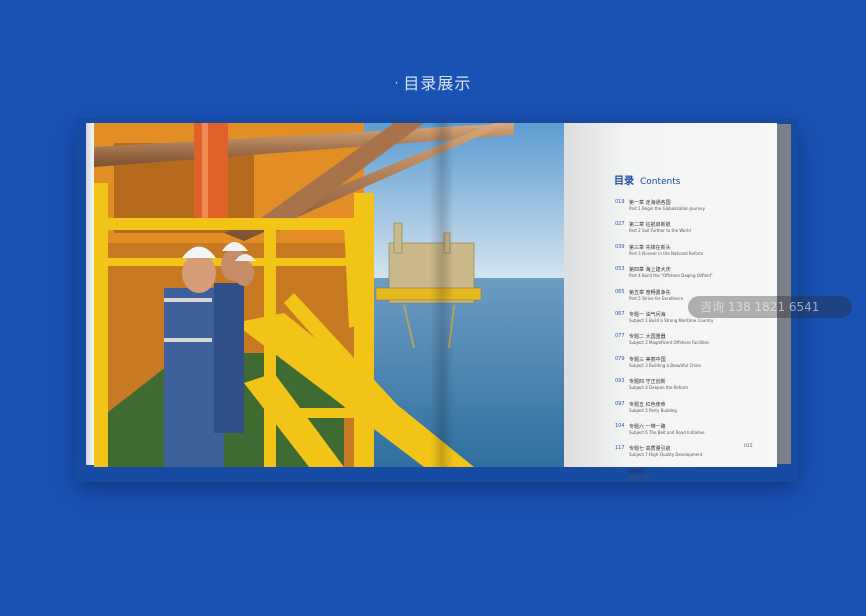 The width and height of the screenshot is (866, 616). What do you see at coordinates (620, 336) in the screenshot?
I see `toc-page-number: 077` at bounding box center [620, 336].